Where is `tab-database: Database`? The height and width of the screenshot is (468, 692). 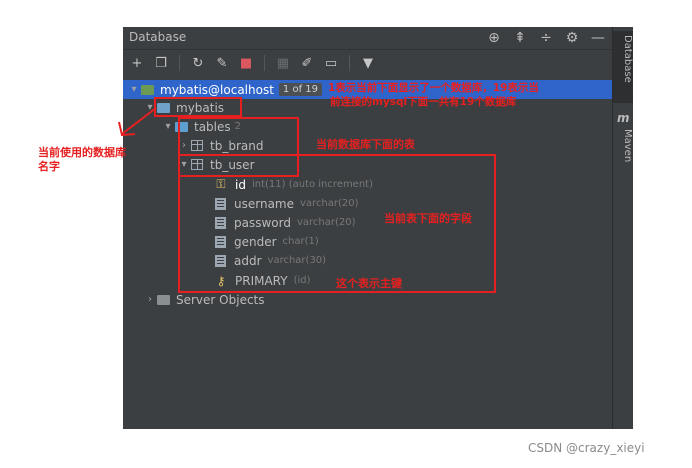
tab-database: Database is located at coordinates (623, 67).